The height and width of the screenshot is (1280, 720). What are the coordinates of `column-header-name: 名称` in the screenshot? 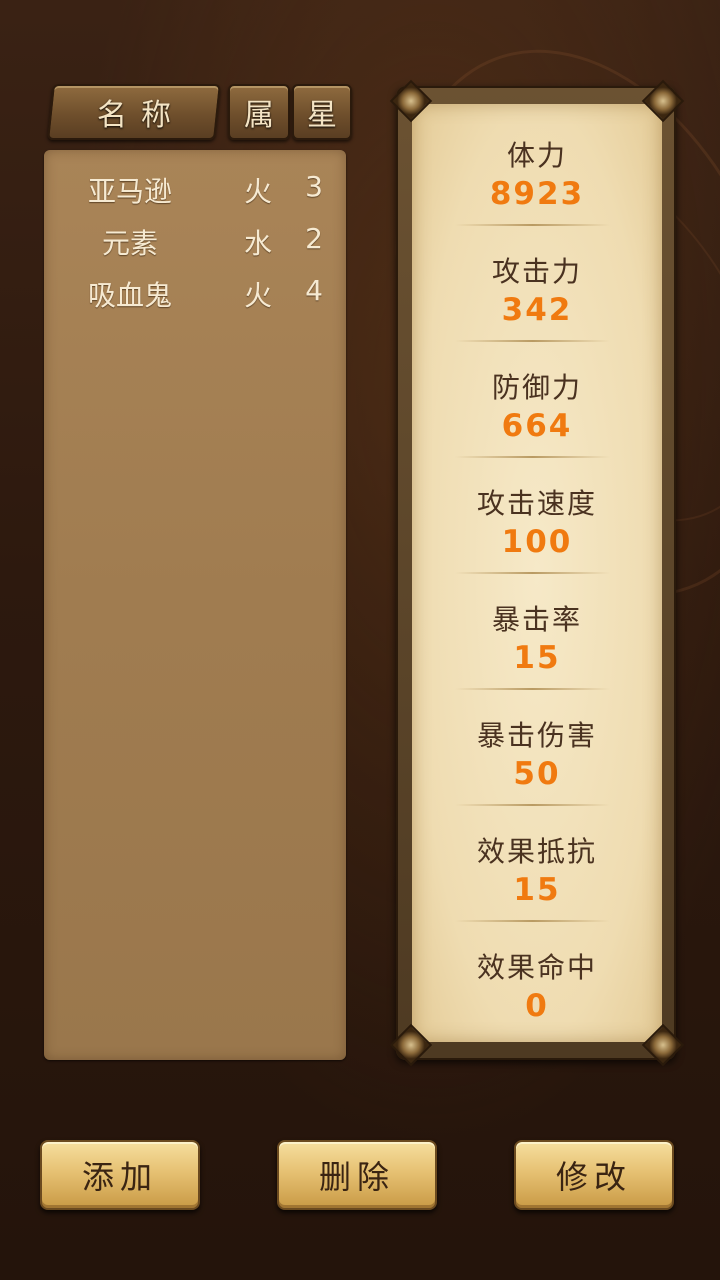 It's located at (134, 112).